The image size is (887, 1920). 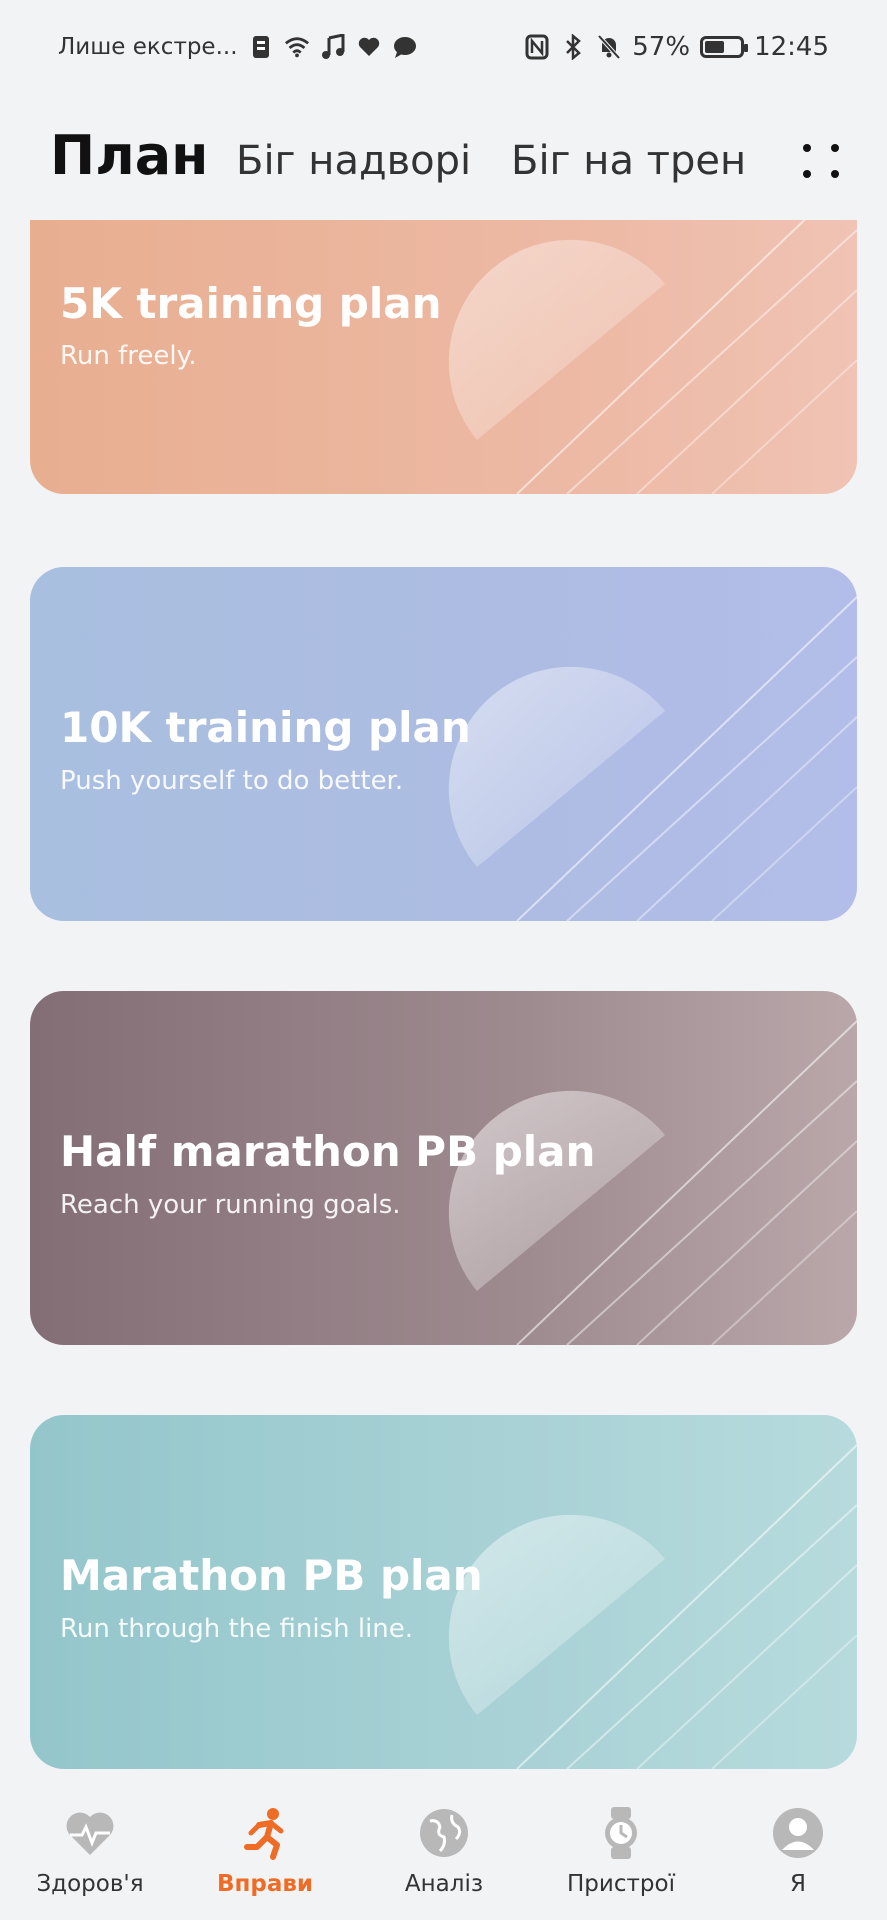 I want to click on chat-bubble-icon, so click(x=405, y=47).